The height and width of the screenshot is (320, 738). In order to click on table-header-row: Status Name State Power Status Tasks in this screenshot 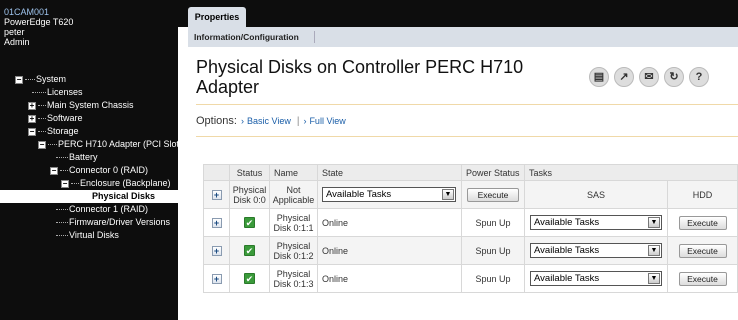, I will do `click(470, 172)`.